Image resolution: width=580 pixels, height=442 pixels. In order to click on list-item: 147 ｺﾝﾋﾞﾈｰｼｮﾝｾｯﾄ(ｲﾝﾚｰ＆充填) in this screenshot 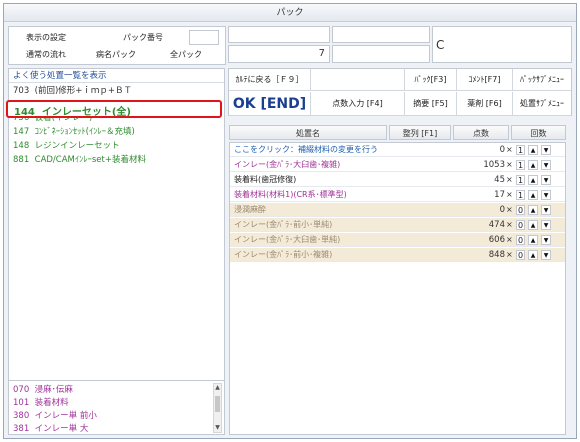, I will do `click(74, 132)`.